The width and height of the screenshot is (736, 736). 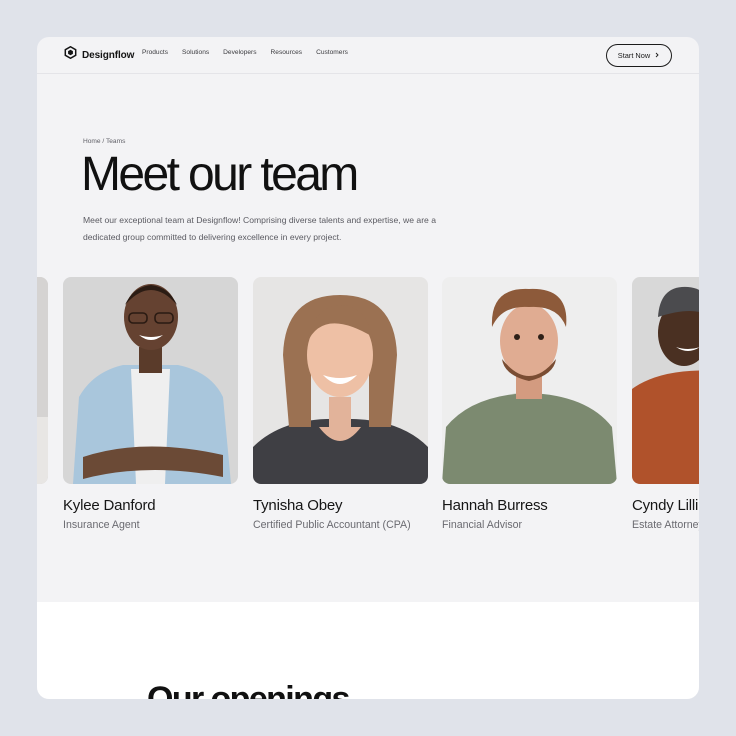 I want to click on nav-link-solutions: Solutions, so click(x=195, y=52).